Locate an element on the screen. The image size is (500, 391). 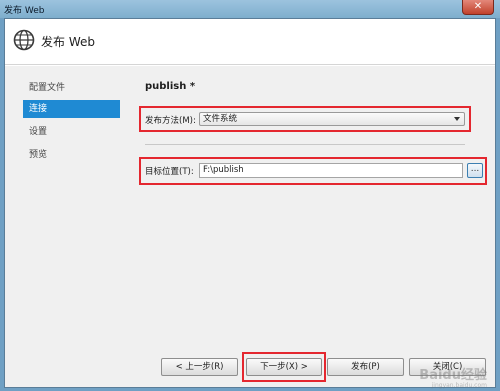
sidebar-item-connection: 连接 is located at coordinates (71, 109).